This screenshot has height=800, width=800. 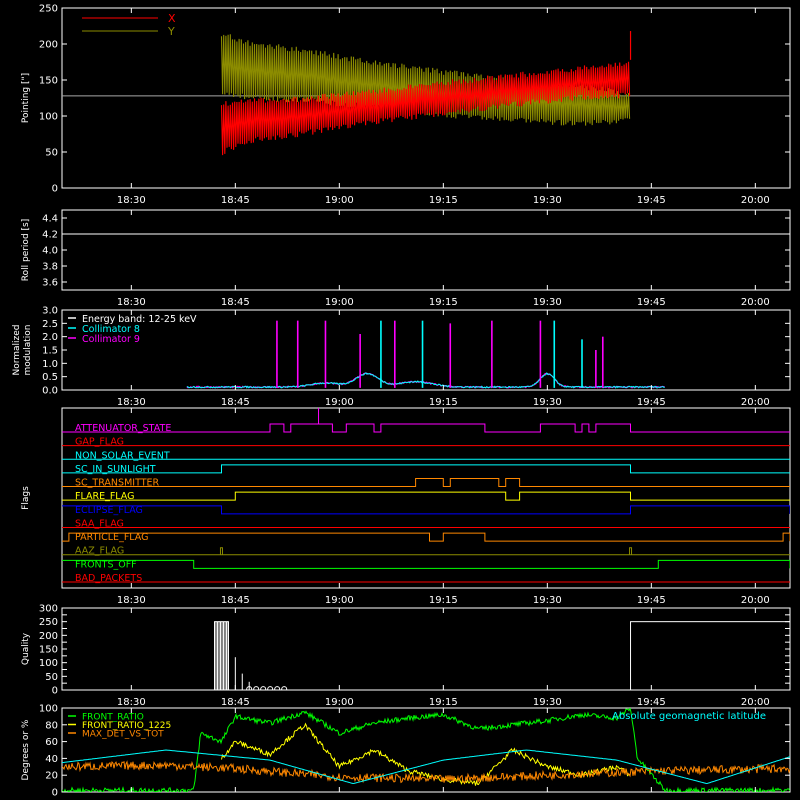 What do you see at coordinates (171, 31) in the screenshot?
I see `legend-label: Y` at bounding box center [171, 31].